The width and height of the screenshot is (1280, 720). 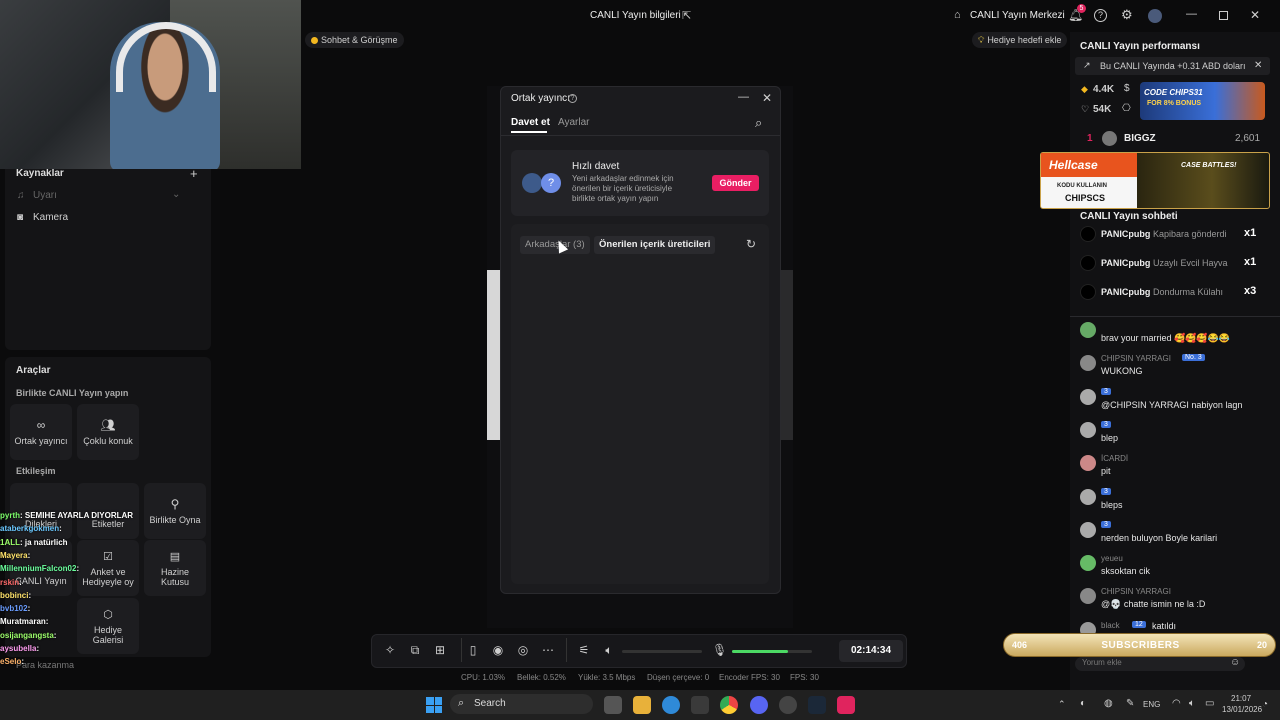 I want to click on steam-tray-icon: ◍, so click(x=1108, y=703).